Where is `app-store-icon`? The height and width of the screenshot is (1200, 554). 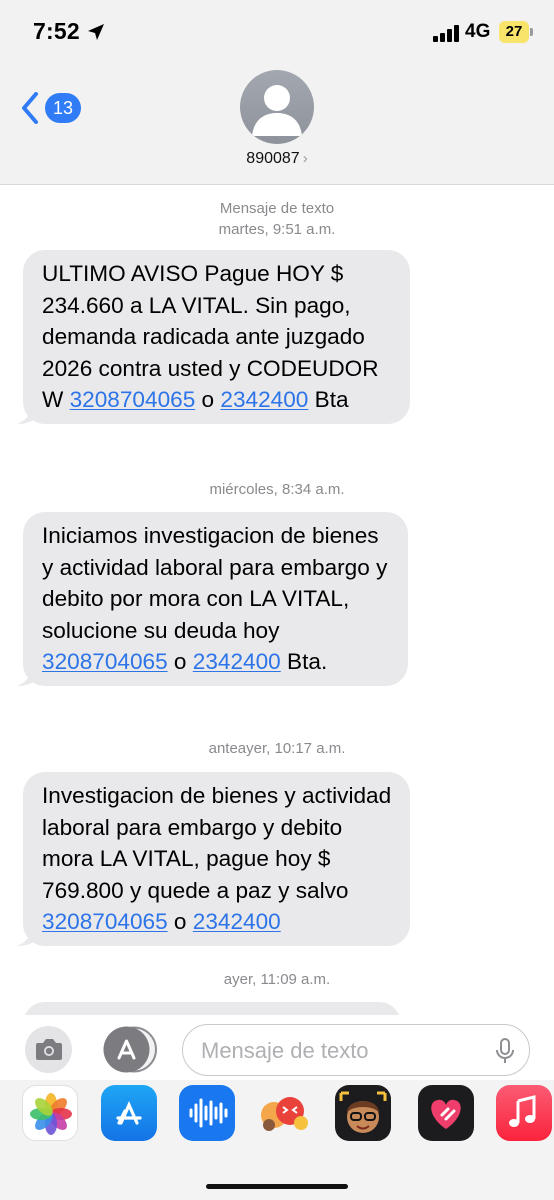 app-store-icon is located at coordinates (130, 1049).